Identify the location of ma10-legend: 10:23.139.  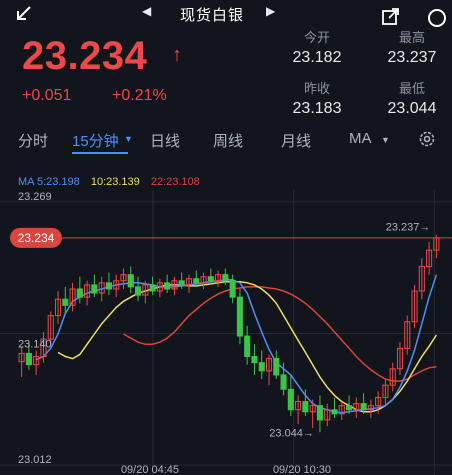
(115, 182).